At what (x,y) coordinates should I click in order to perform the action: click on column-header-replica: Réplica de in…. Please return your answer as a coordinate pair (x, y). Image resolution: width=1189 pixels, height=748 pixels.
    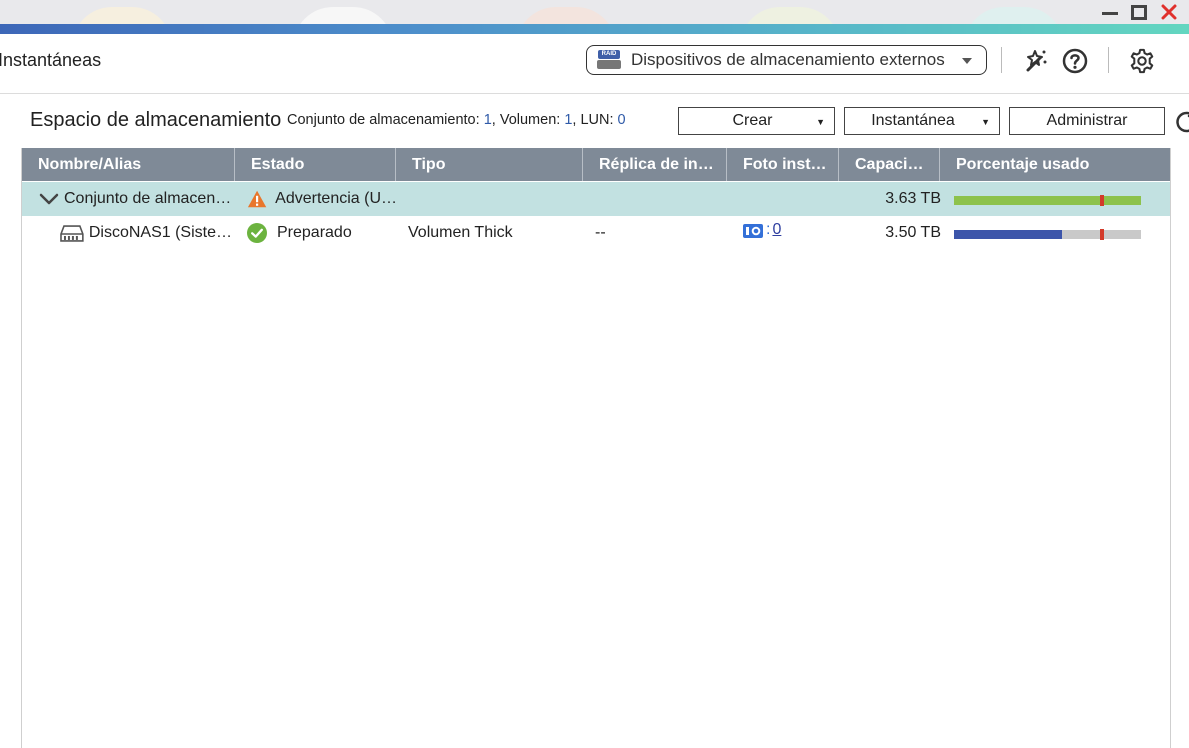
    Looking at the image, I should click on (655, 164).